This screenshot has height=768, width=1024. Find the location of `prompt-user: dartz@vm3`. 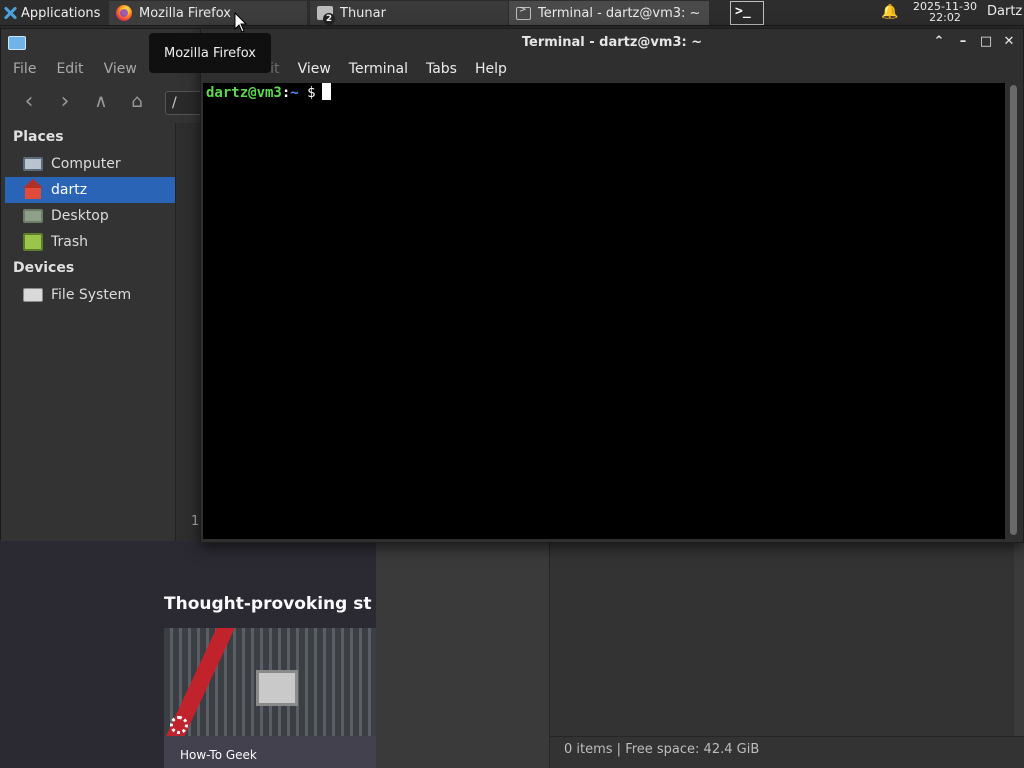

prompt-user: dartz@vm3 is located at coordinates (244, 93).